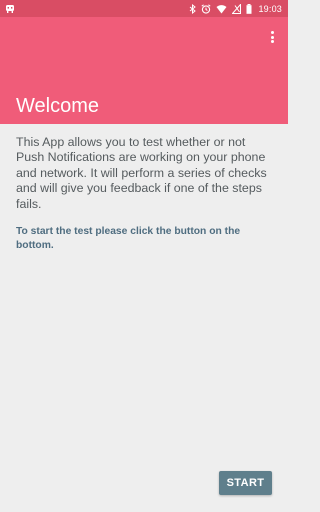 This screenshot has height=512, width=320. I want to click on no-sim-icon, so click(237, 8).